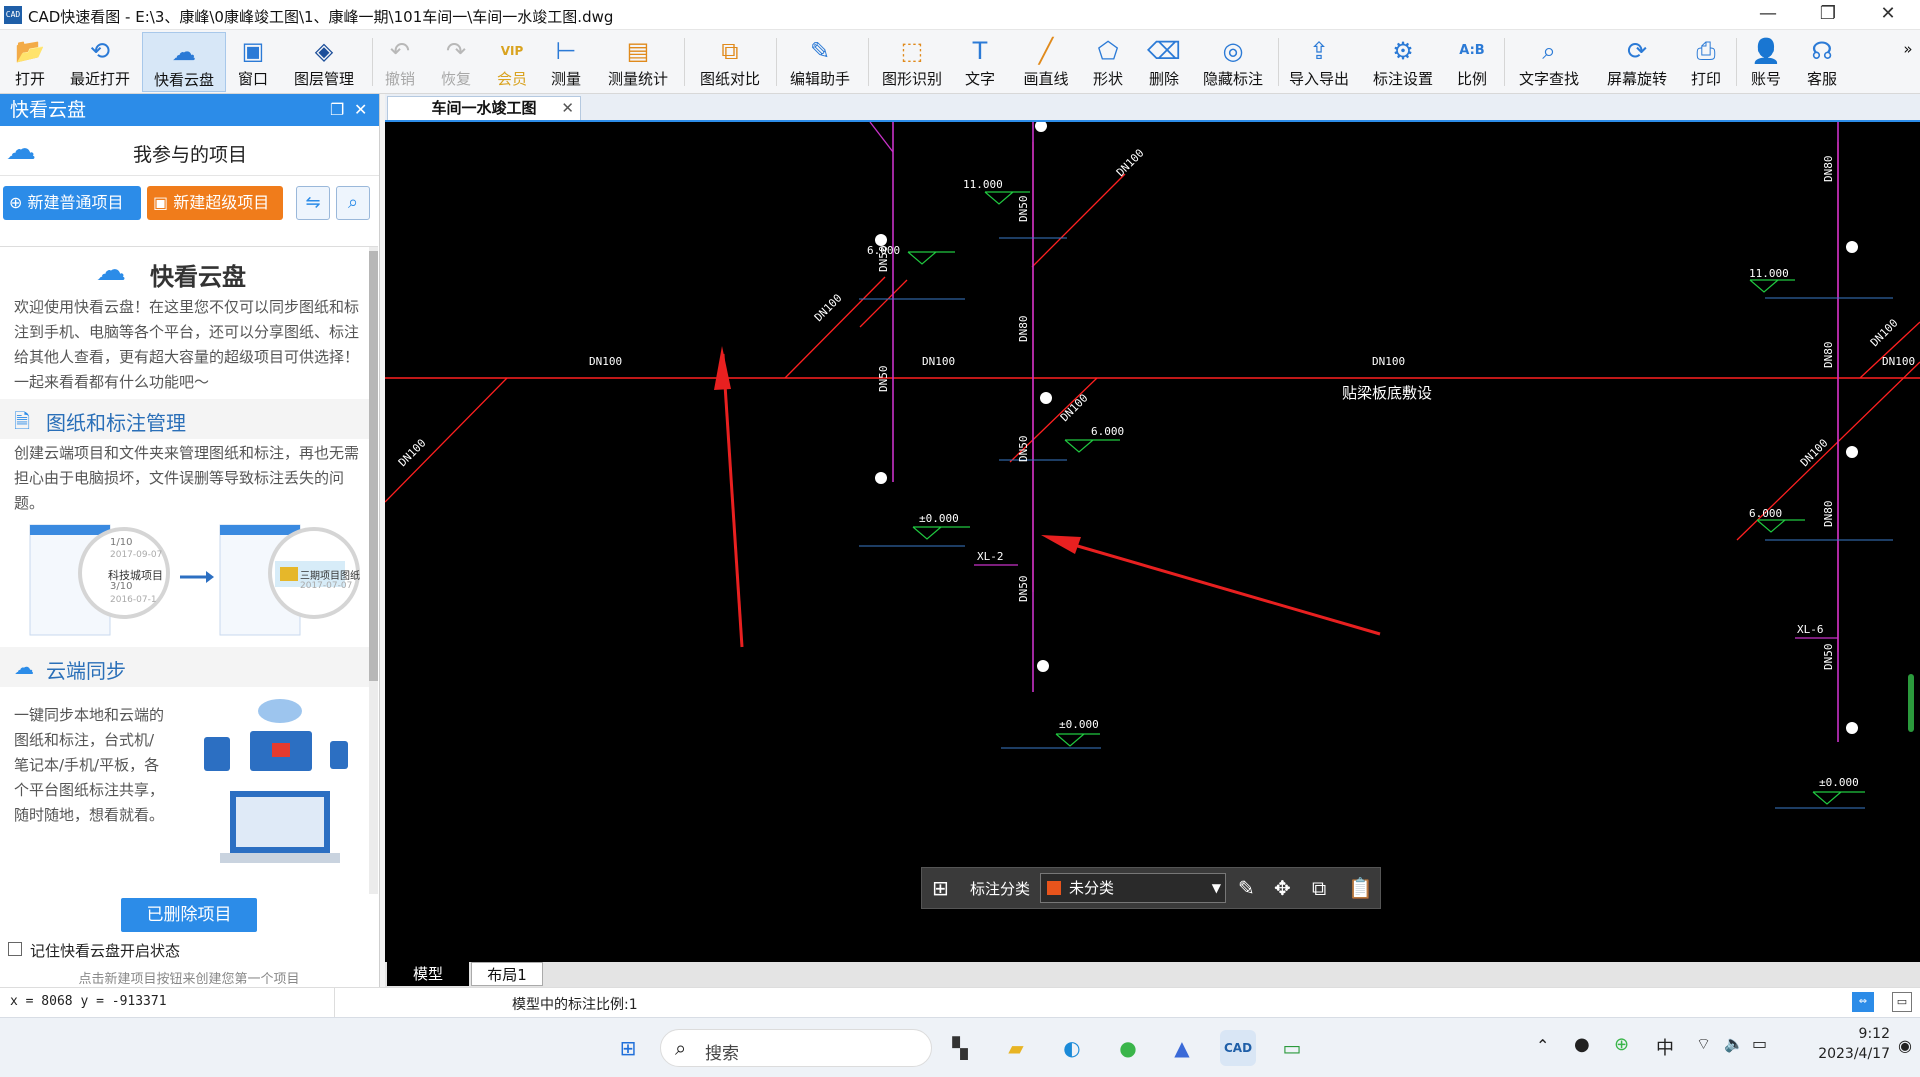  What do you see at coordinates (1319, 51) in the screenshot?
I see `import-export-icon: ⇪` at bounding box center [1319, 51].